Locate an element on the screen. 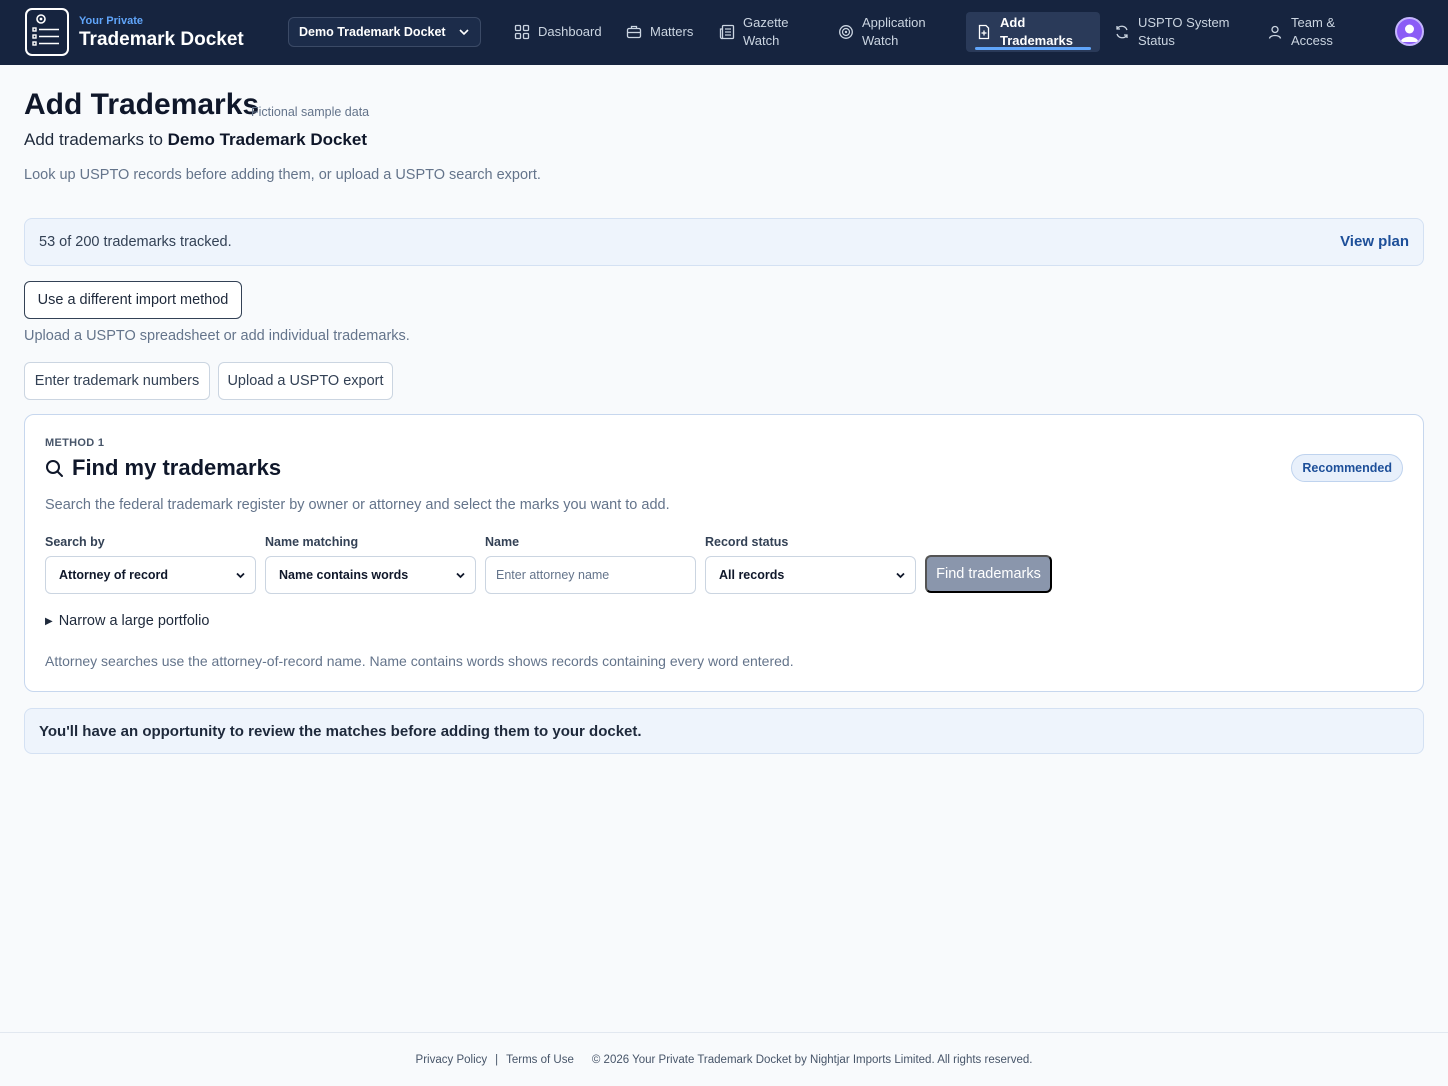 The height and width of the screenshot is (1086, 1448). enter-trademark-numbers-button: Enter trademark numbers is located at coordinates (117, 381).